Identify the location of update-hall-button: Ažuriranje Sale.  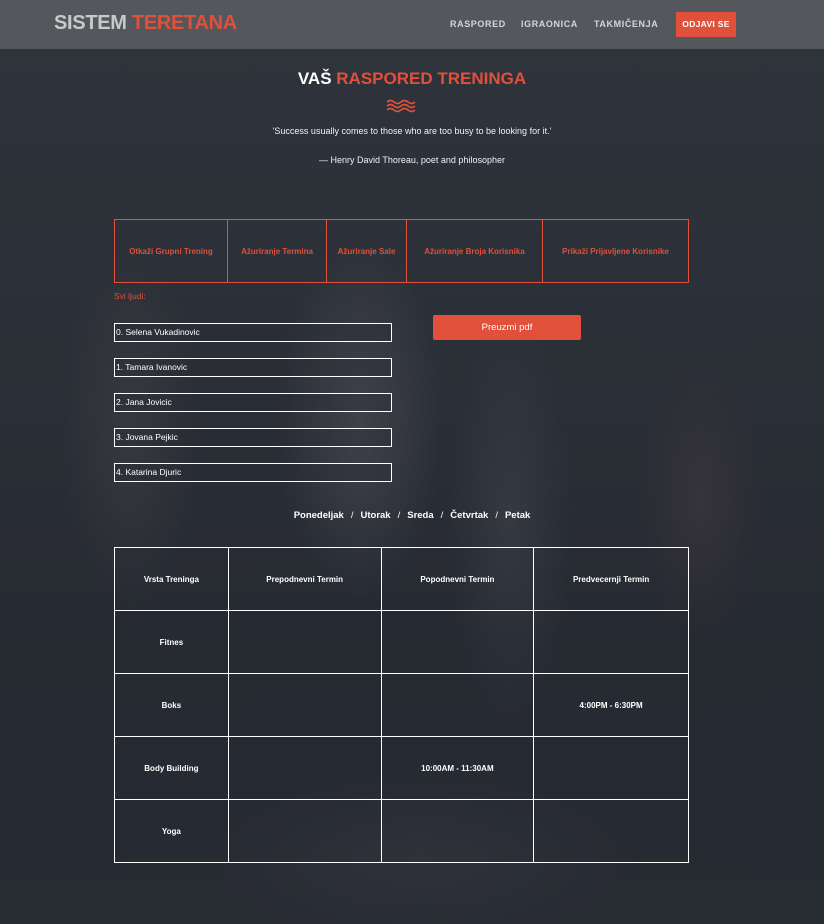
(367, 251).